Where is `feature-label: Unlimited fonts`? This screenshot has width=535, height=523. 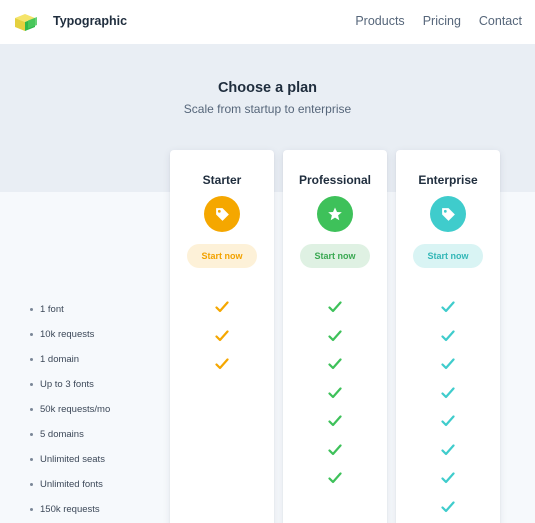
feature-label: Unlimited fonts is located at coordinates (71, 484).